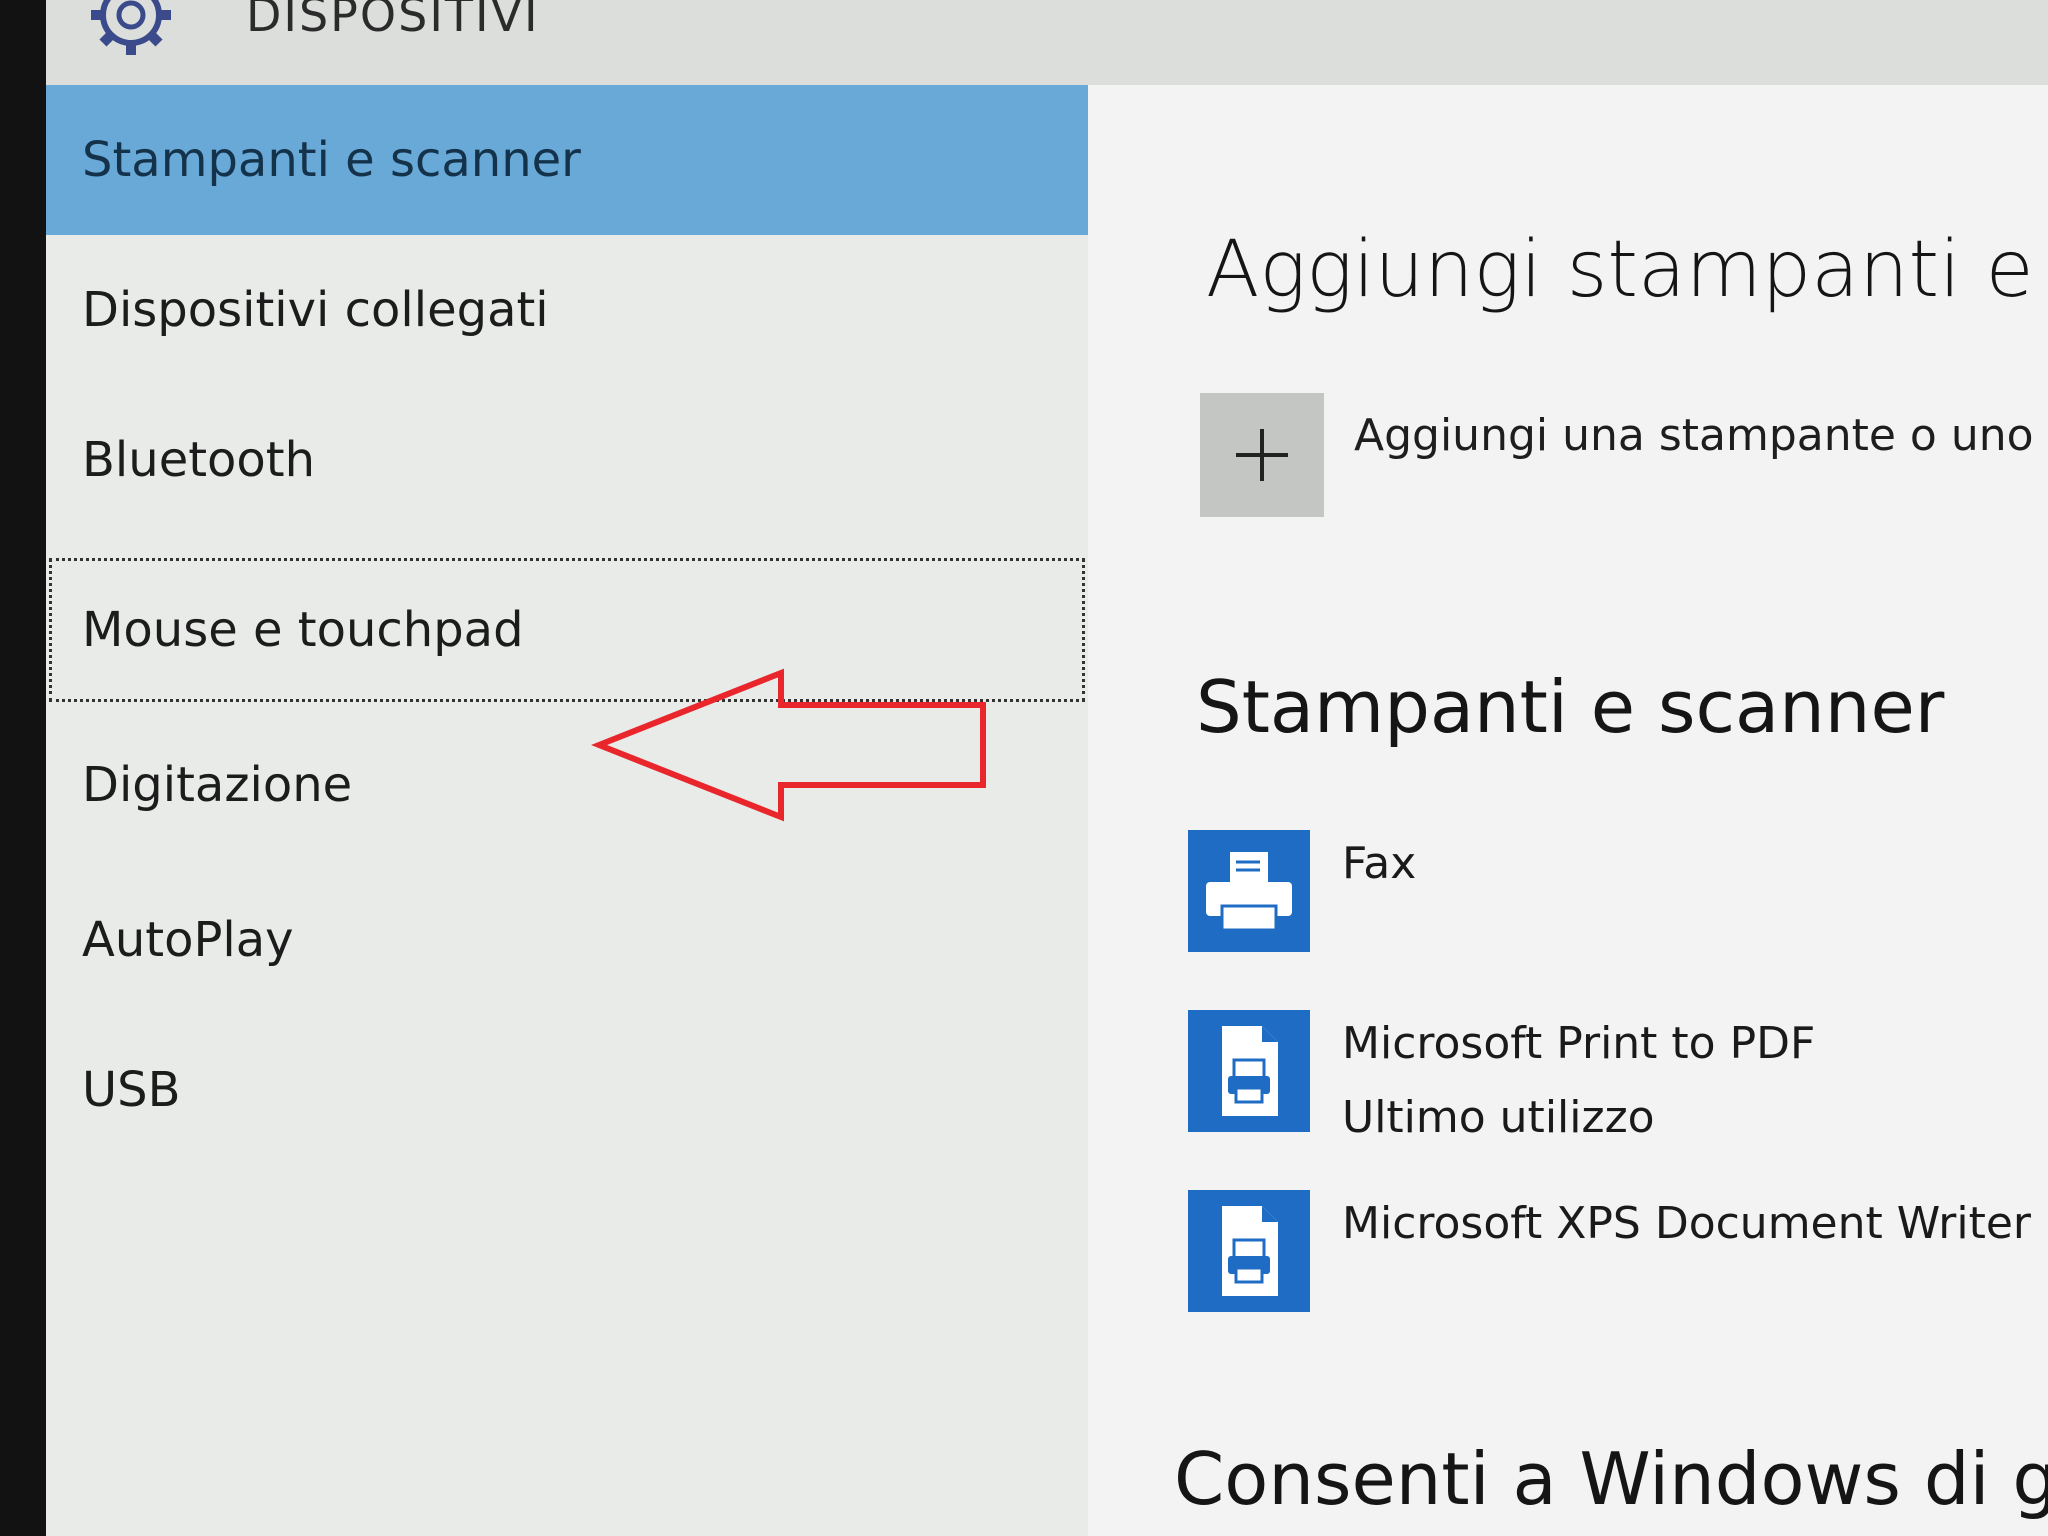 The image size is (2048, 1536). Describe the element at coordinates (131, 1090) in the screenshot. I see `sidebar-item-label: USB` at that location.